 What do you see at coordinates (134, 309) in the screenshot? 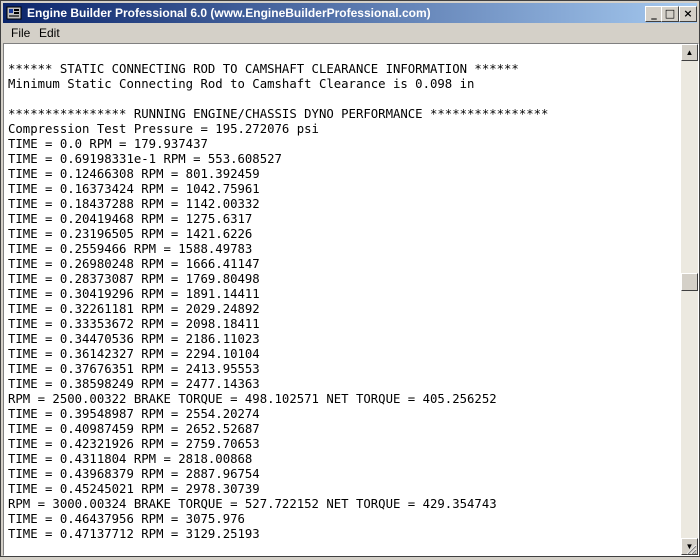
I see `output-line: TIME = 0.32261181 RPM = 2029.24892` at bounding box center [134, 309].